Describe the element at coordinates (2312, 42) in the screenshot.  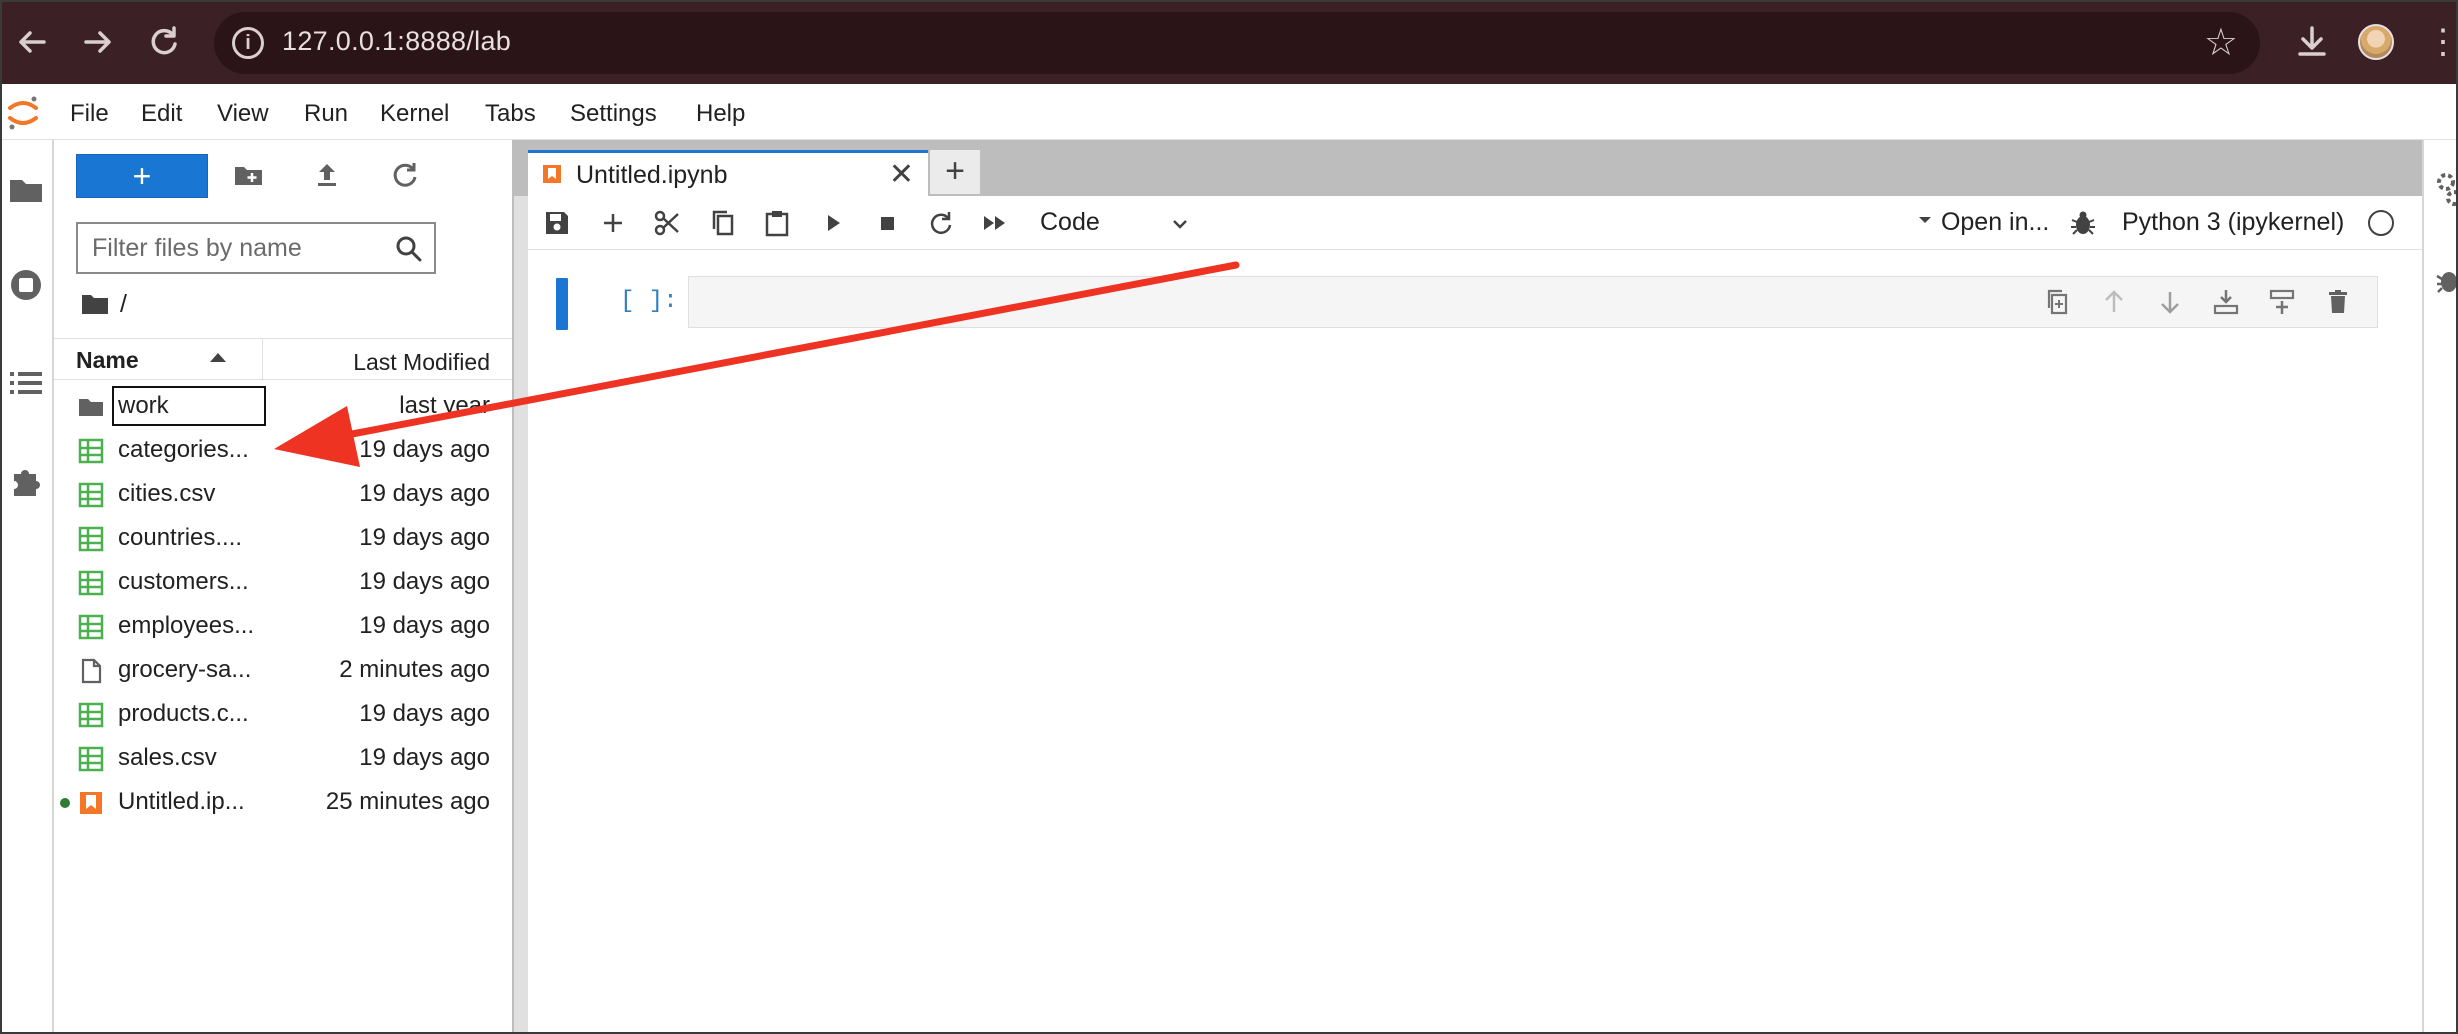
I see `download-icon` at that location.